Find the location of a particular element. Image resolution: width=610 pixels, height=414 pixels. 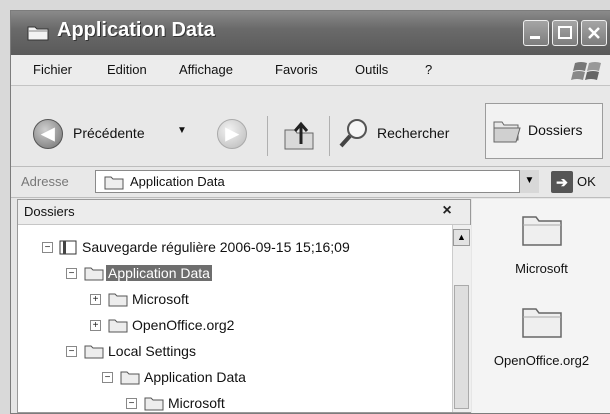

close-icon is located at coordinates (594, 33).